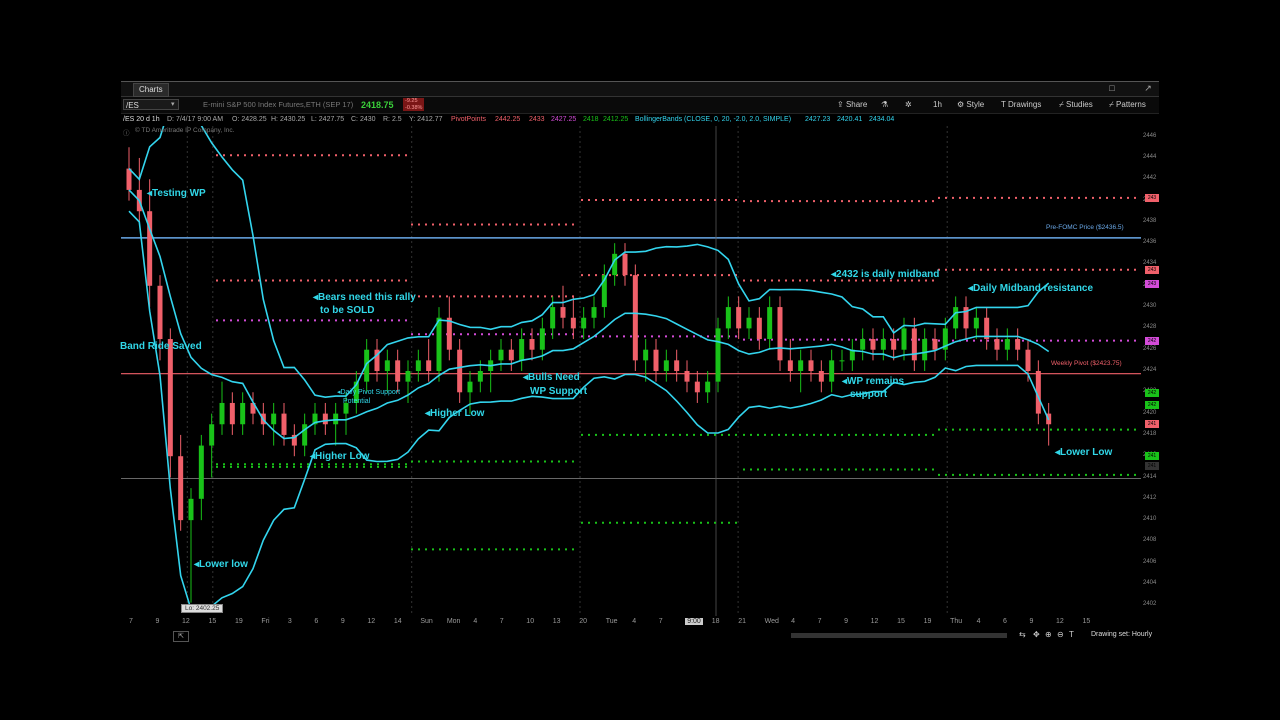 This screenshot has height=720, width=1280. I want to click on tab-charts: Charts, so click(151, 90).